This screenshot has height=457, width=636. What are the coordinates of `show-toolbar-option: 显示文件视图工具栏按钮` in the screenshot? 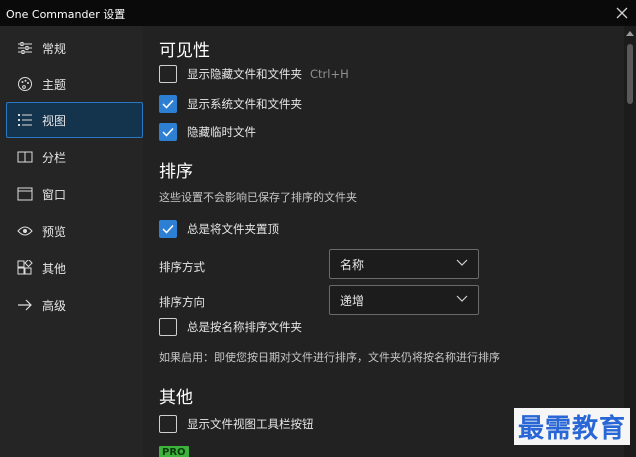 It's located at (236, 424).